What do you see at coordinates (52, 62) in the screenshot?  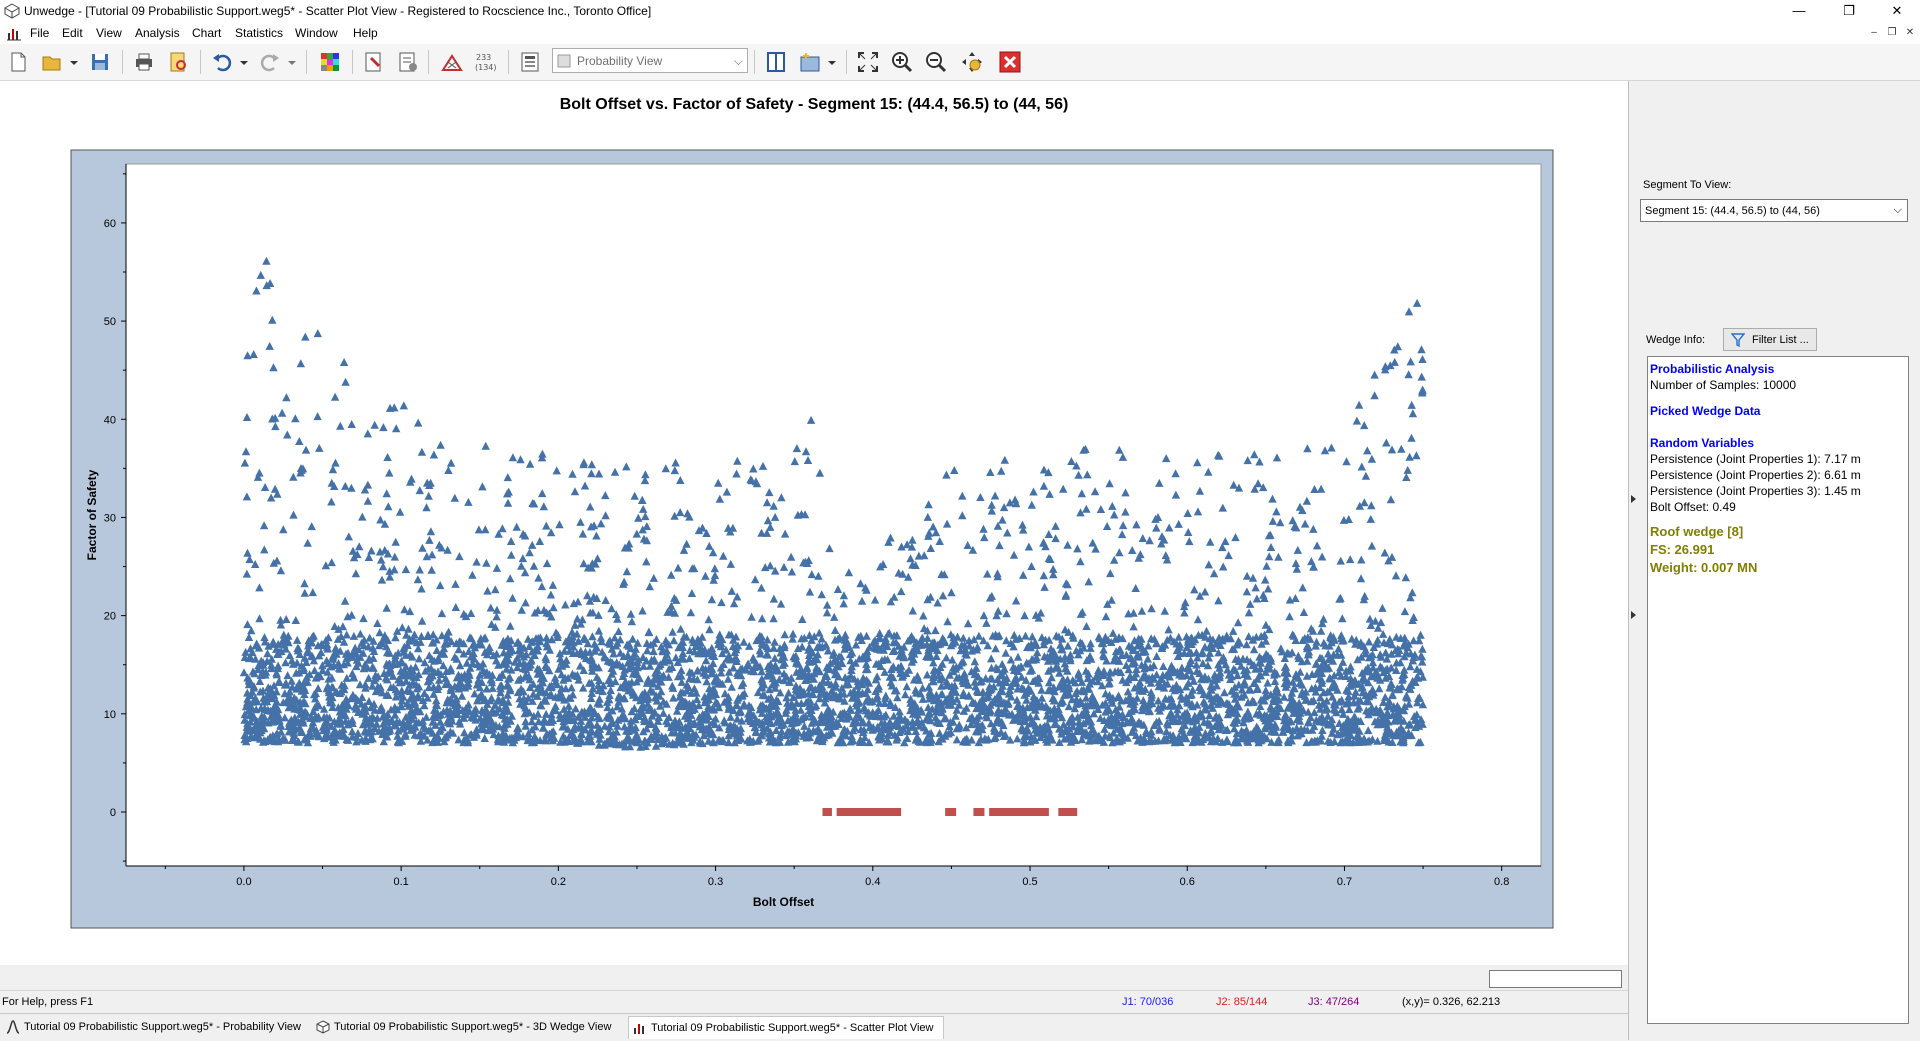 I see `open-folder-icon` at bounding box center [52, 62].